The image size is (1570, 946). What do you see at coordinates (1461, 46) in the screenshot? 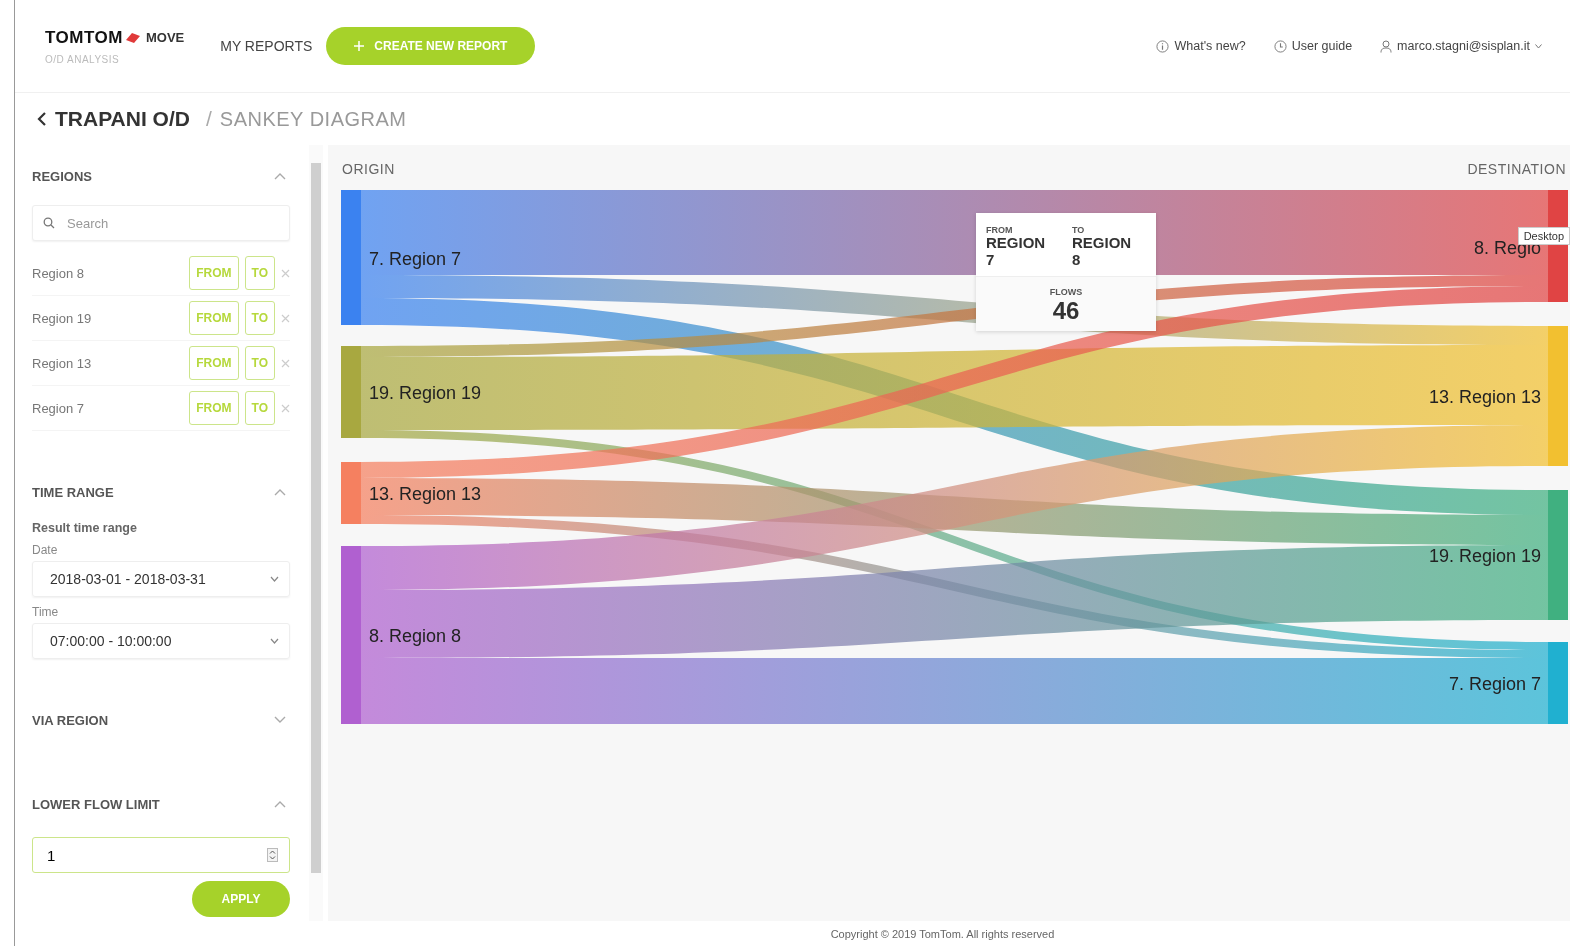
I see `user-menu: marco.stagni@sisplan.it` at bounding box center [1461, 46].